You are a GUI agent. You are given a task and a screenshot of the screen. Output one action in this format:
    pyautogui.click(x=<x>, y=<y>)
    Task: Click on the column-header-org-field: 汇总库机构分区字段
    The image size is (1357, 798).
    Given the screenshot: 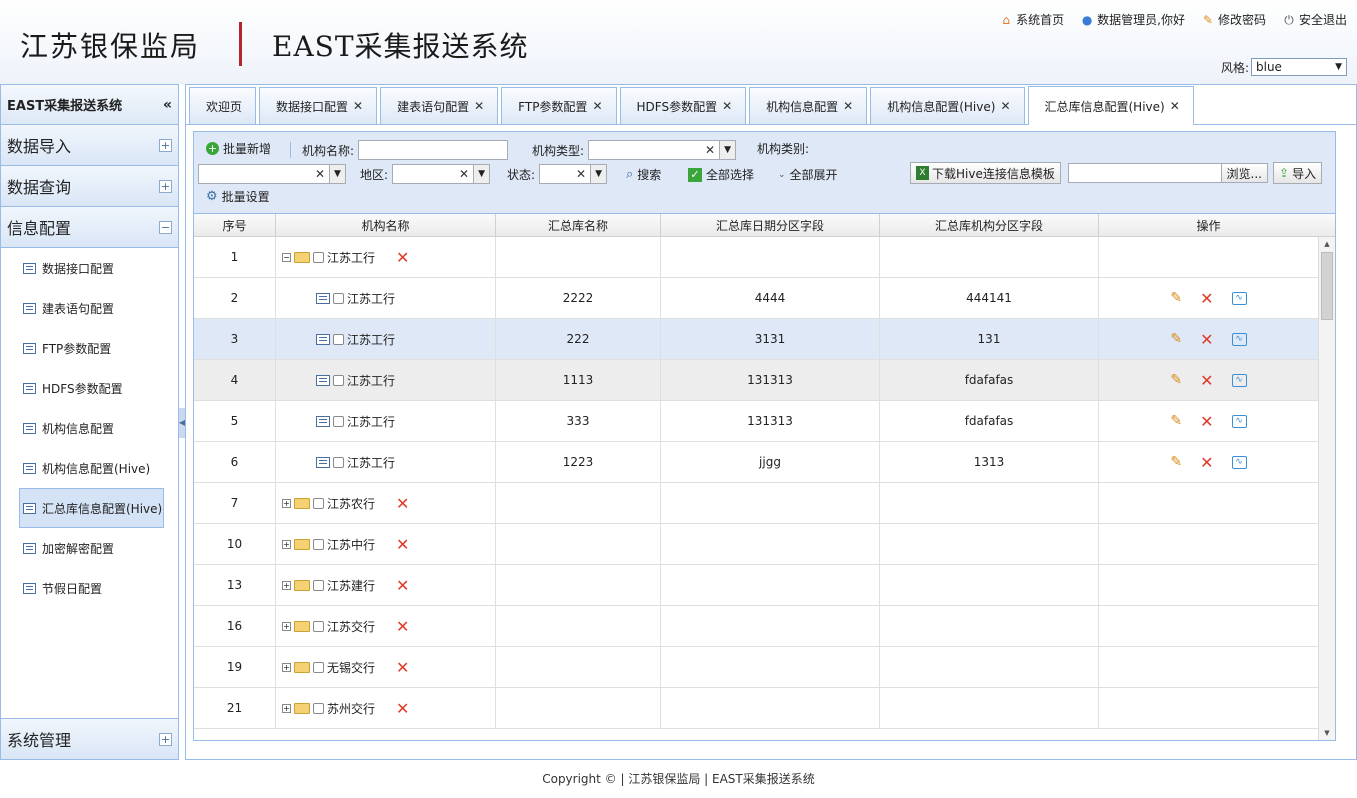 What is the action you would take?
    pyautogui.click(x=989, y=225)
    